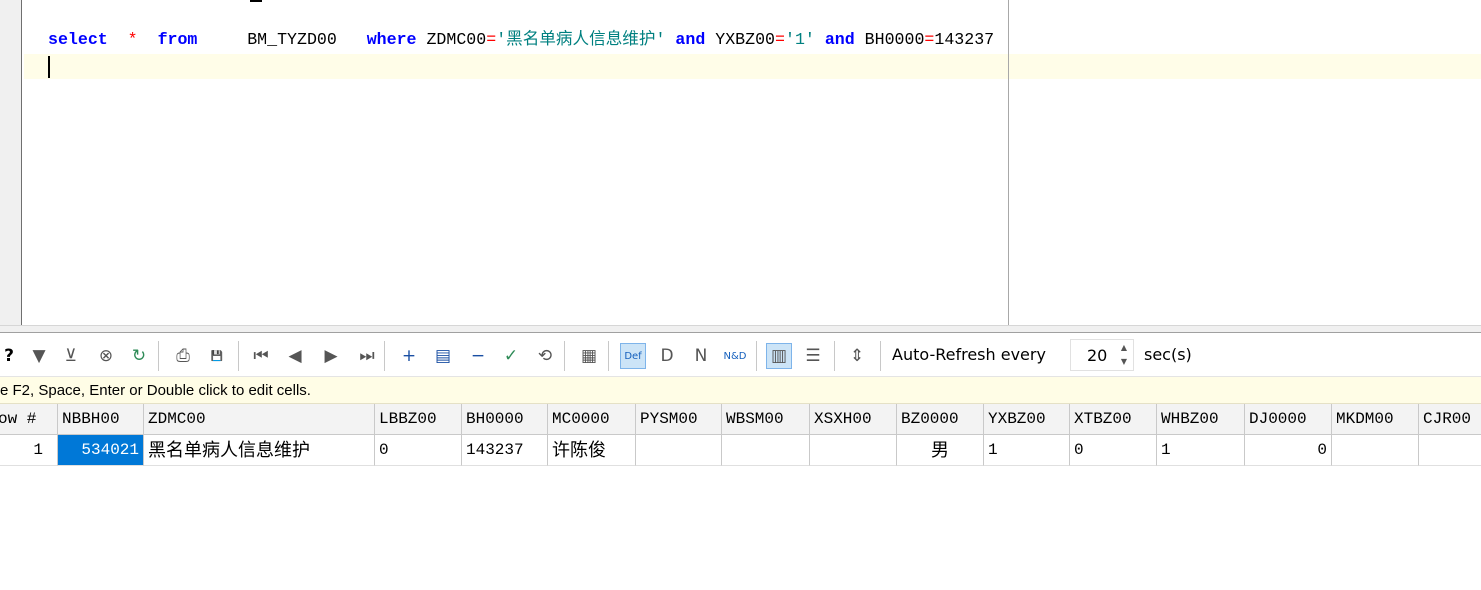  I want to click on delete-record-icon: −, so click(478, 356).